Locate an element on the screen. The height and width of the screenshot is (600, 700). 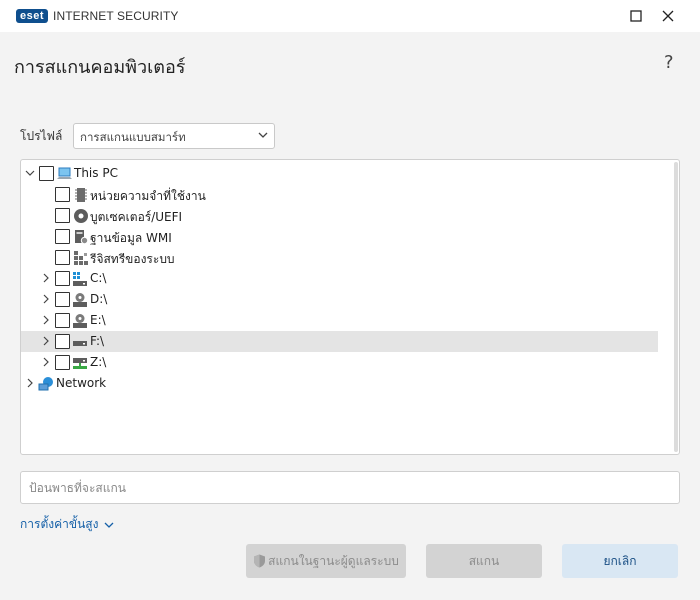
tree-item-memory: หน่วยความจำที่ใช้งาน is located at coordinates (339, 194).